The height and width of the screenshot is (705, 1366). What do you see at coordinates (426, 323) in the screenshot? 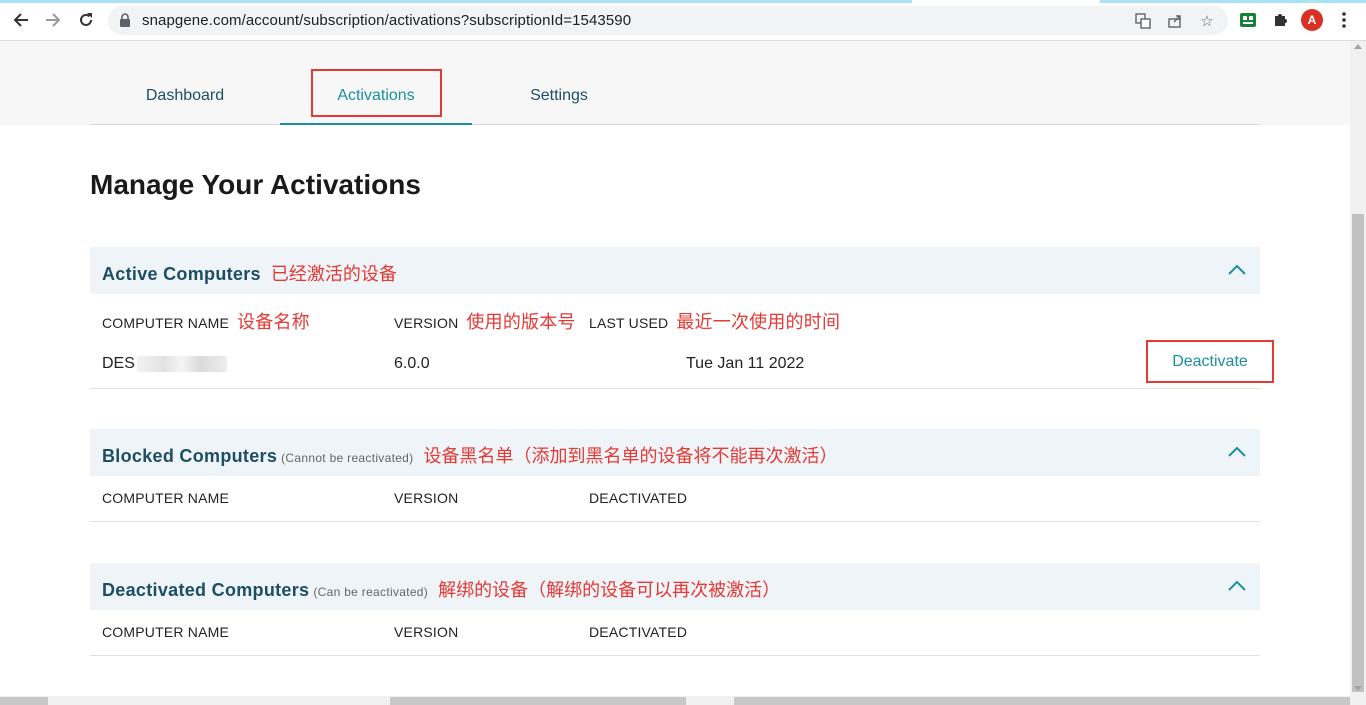
I see `col-label: VERSION` at bounding box center [426, 323].